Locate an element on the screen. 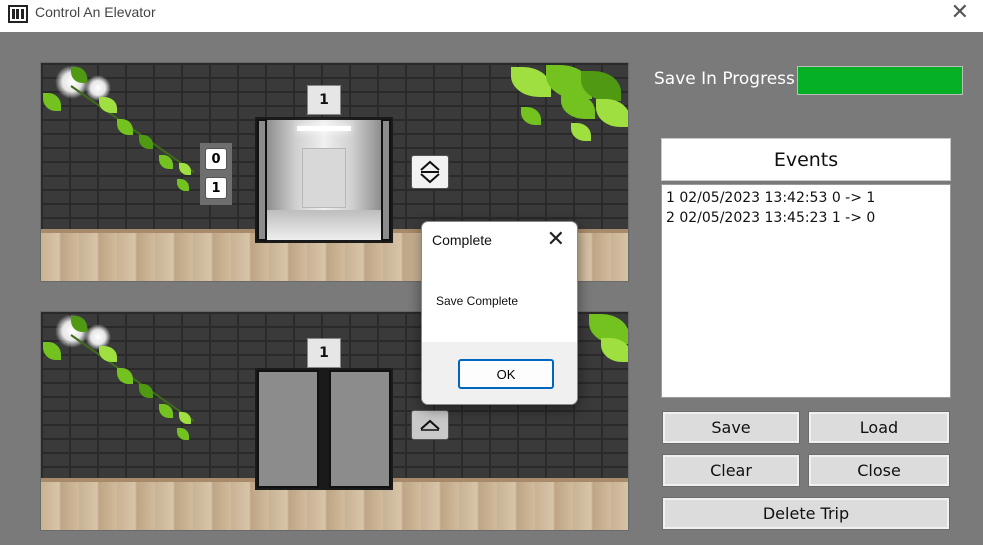  up-arrow-icon is located at coordinates (430, 425).